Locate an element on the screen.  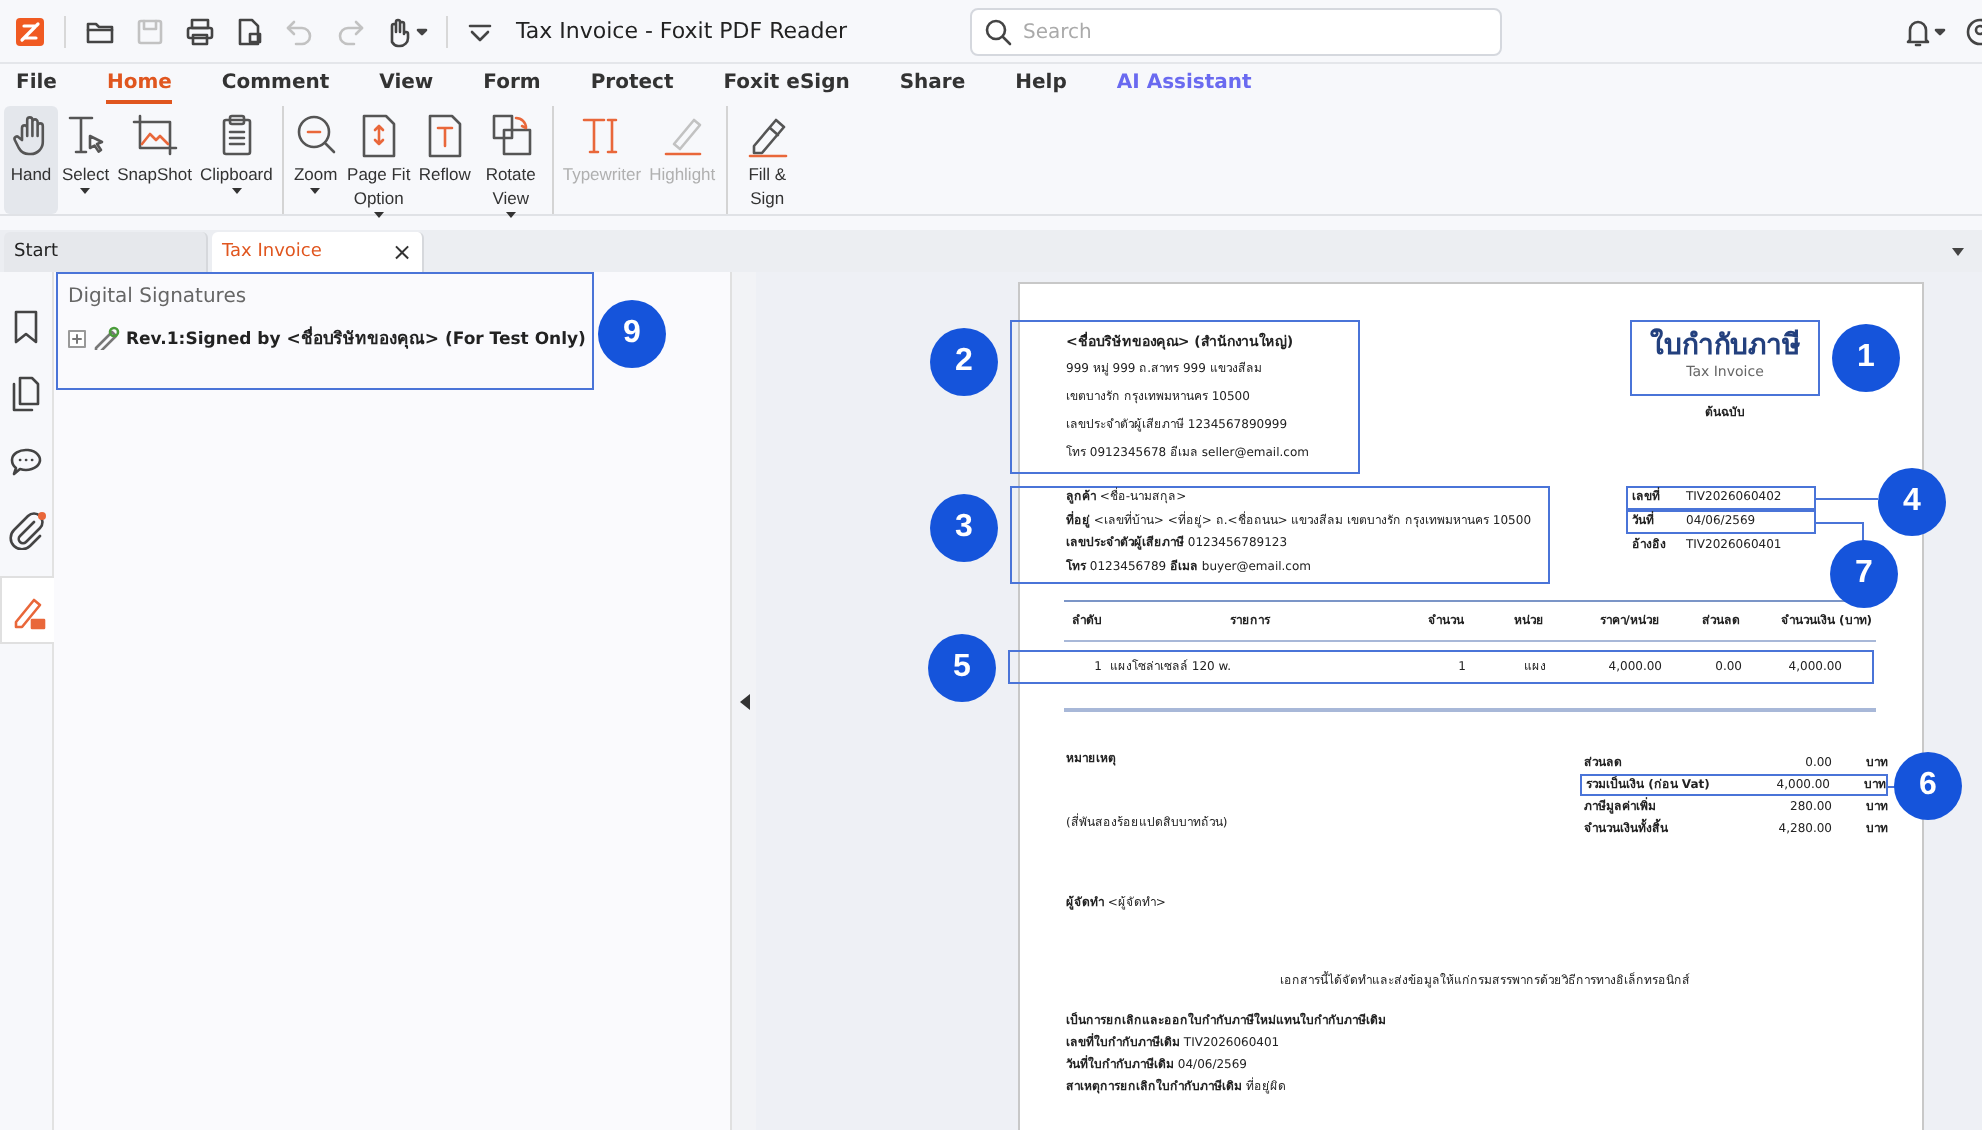
ribbon-button: Rotate View is located at coordinates (510, 160).